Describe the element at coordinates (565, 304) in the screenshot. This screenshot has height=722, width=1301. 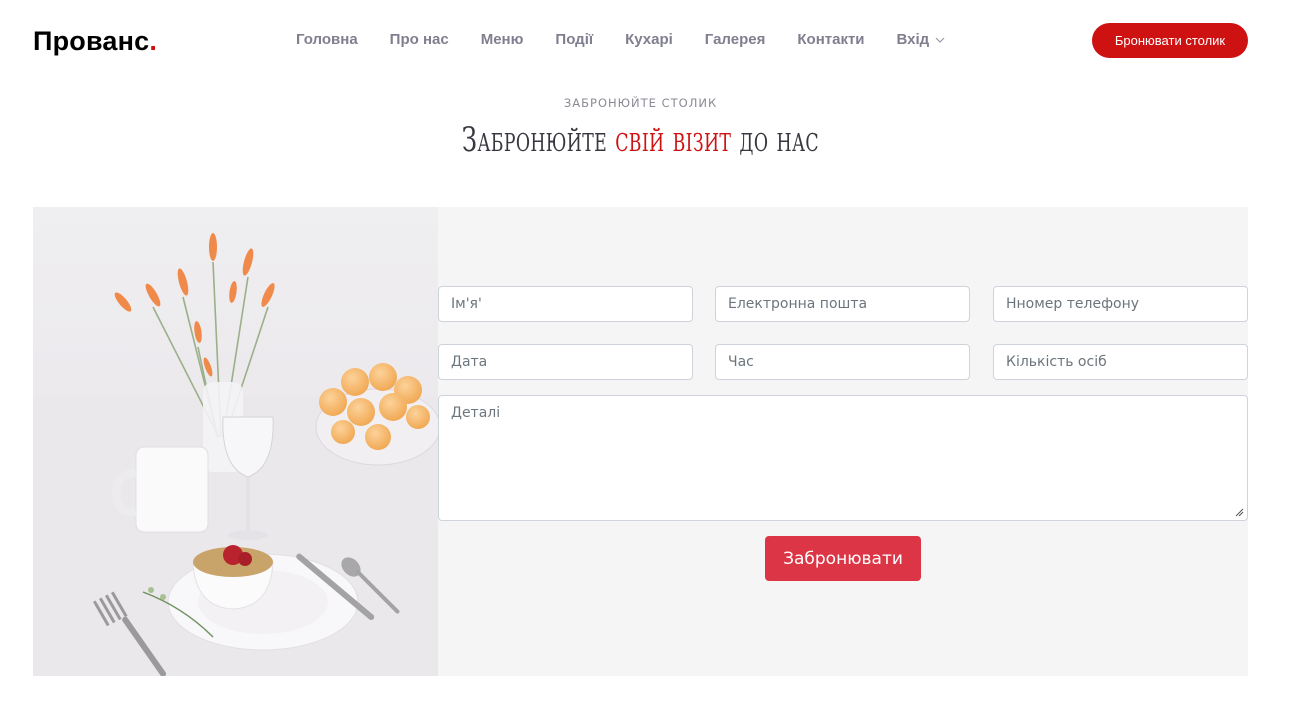
I see `name-input: Ім'я'` at that location.